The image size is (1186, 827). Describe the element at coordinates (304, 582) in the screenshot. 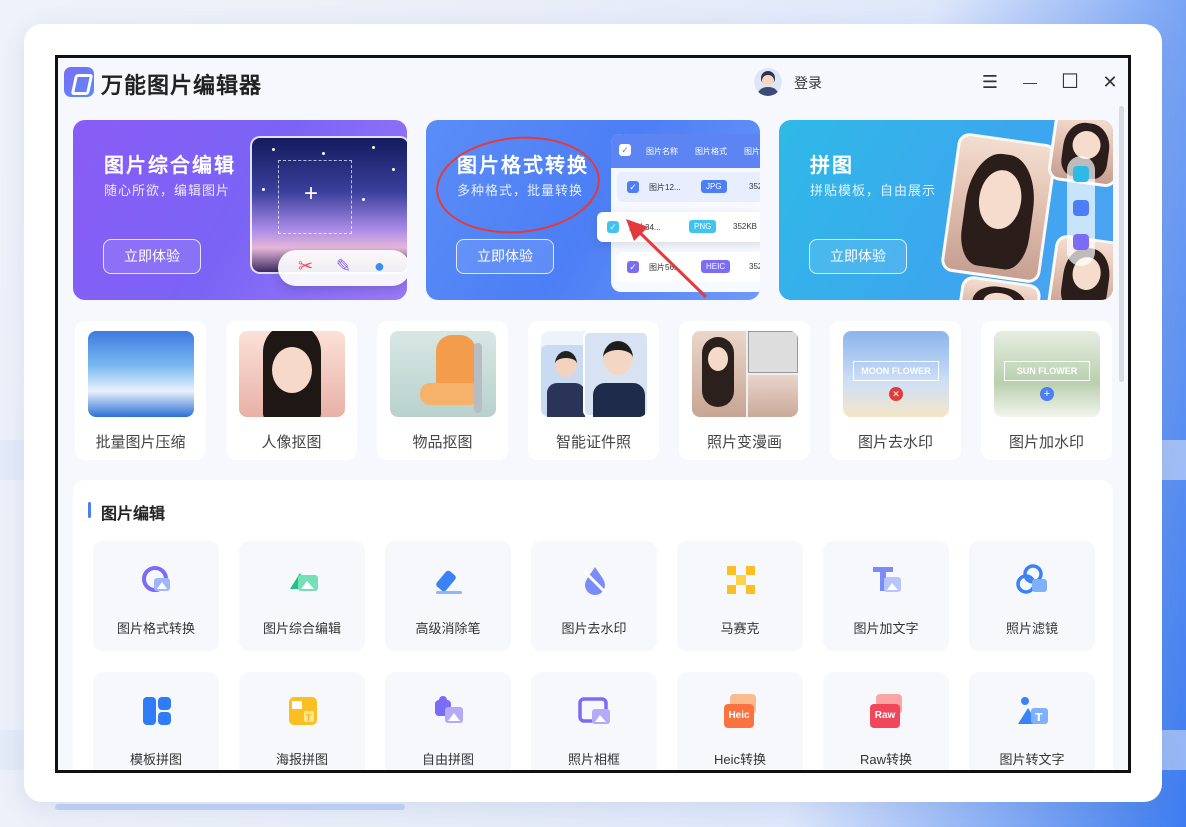

I see `image-edit-icon` at that location.